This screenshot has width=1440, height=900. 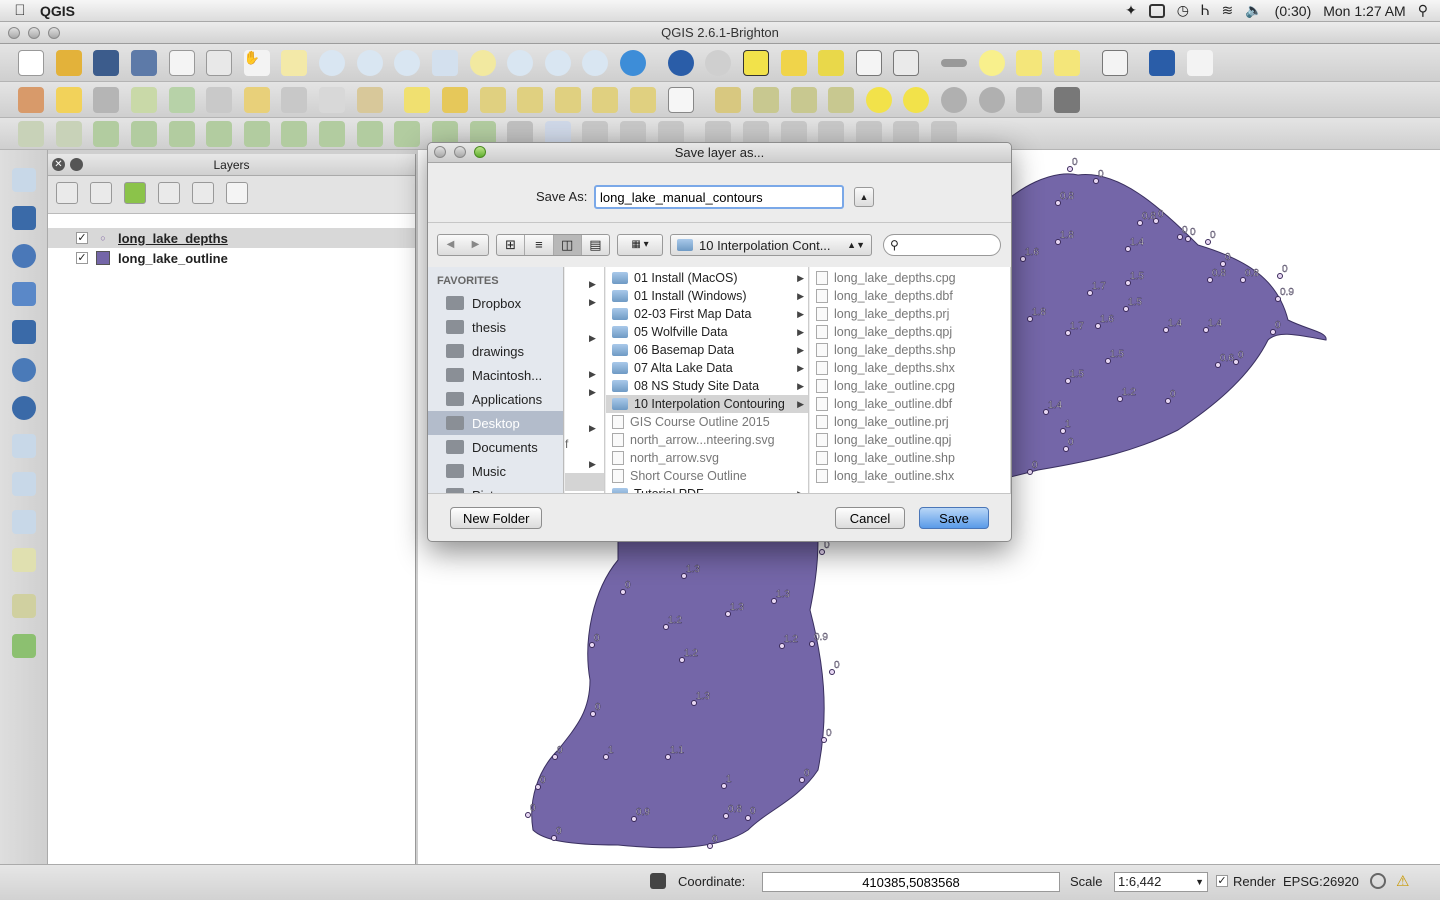 What do you see at coordinates (495, 327) in the screenshot?
I see `favorite-item: thesis` at bounding box center [495, 327].